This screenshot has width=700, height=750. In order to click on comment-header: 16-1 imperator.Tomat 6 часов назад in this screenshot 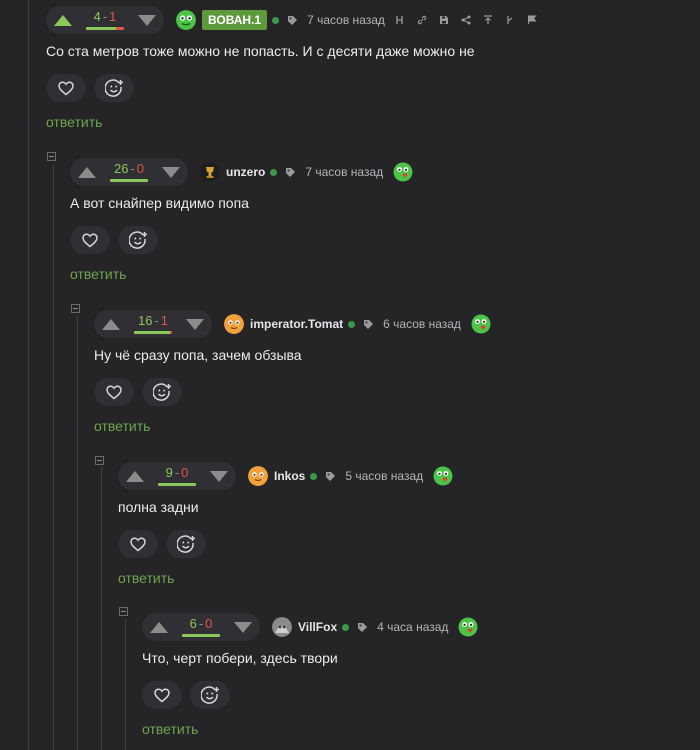, I will do `click(292, 324)`.